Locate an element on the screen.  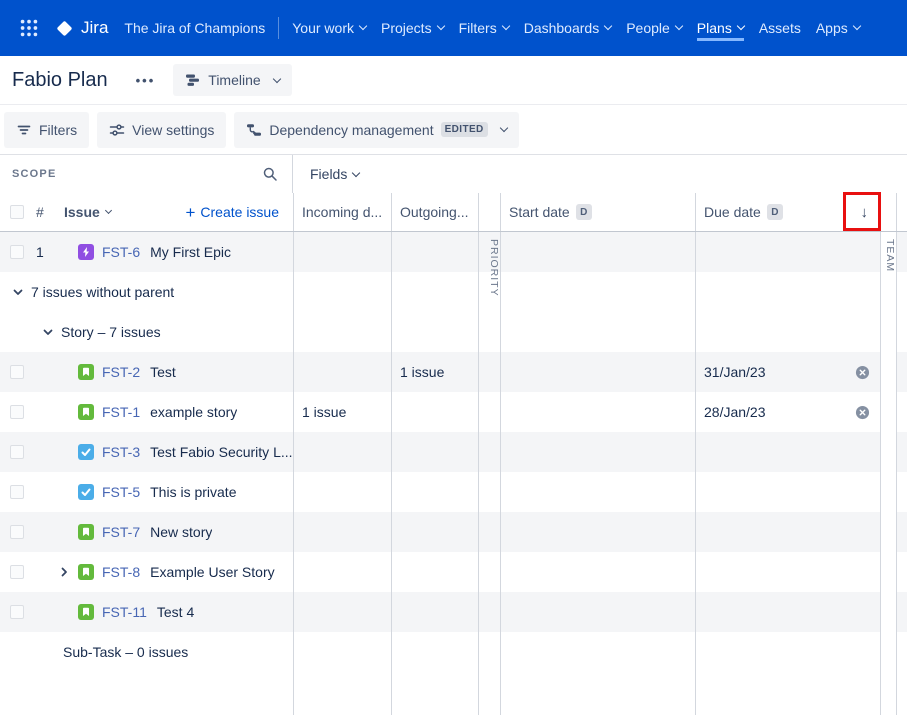
priority-cell is located at coordinates (489, 572).